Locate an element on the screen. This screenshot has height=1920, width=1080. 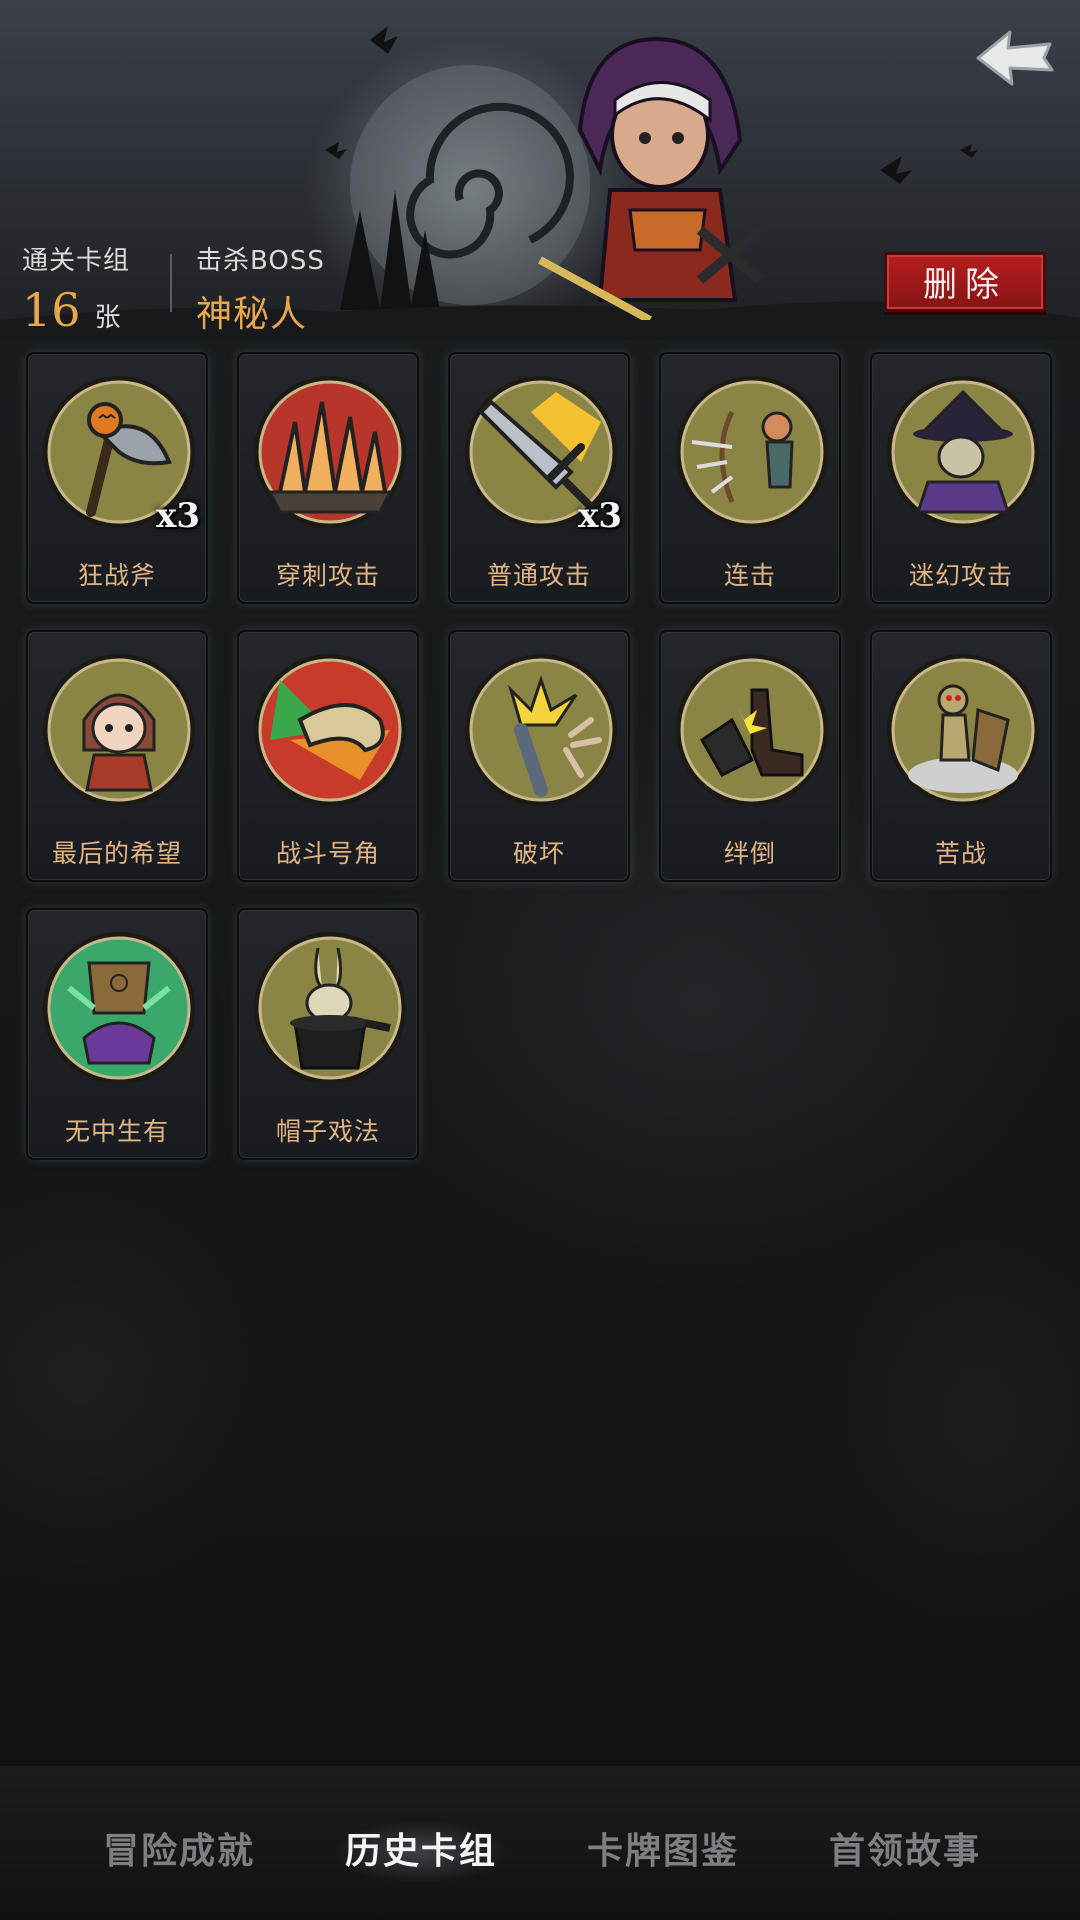
girl-icon is located at coordinates (119, 730).